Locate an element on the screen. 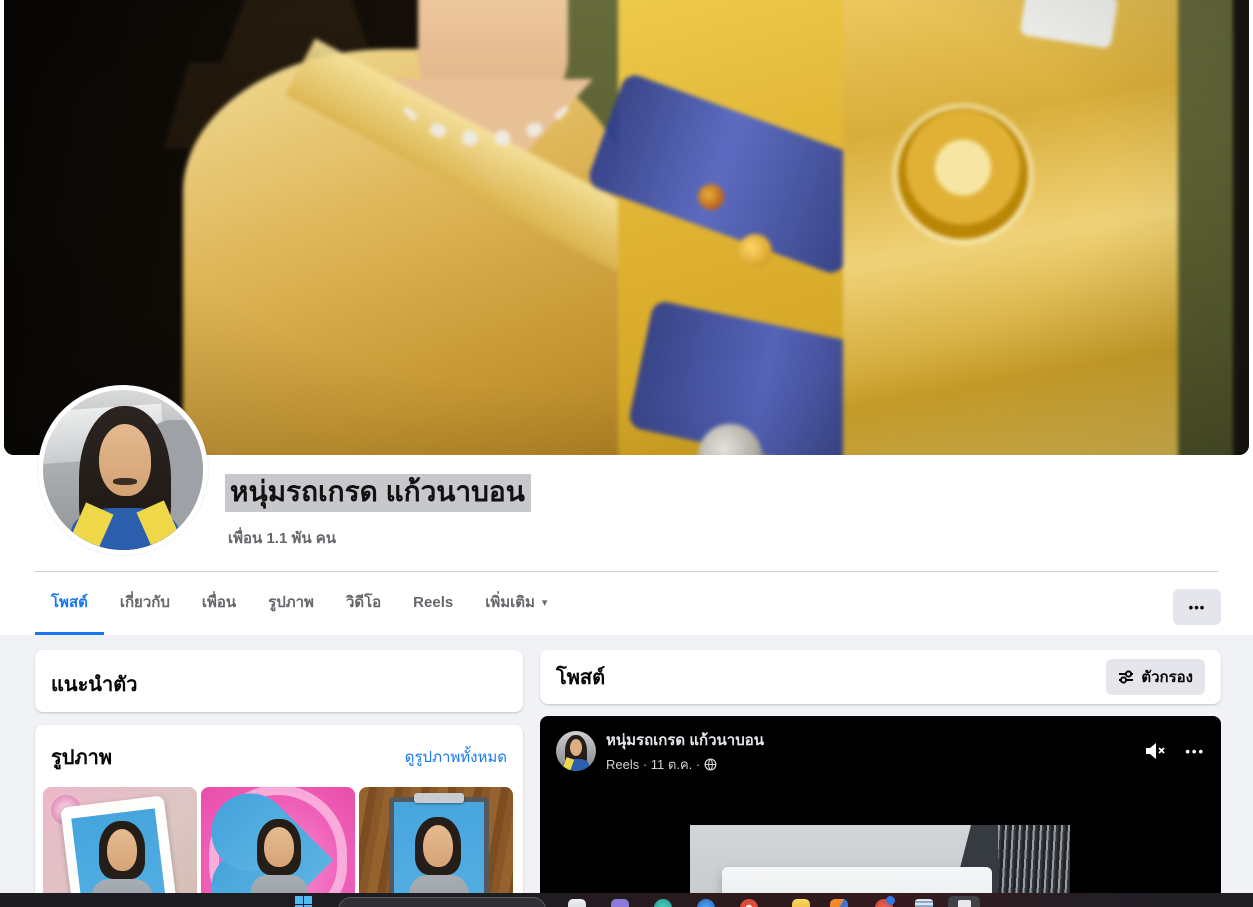 This screenshot has height=907, width=1253. post-menu-button: ••• is located at coordinates (1195, 751).